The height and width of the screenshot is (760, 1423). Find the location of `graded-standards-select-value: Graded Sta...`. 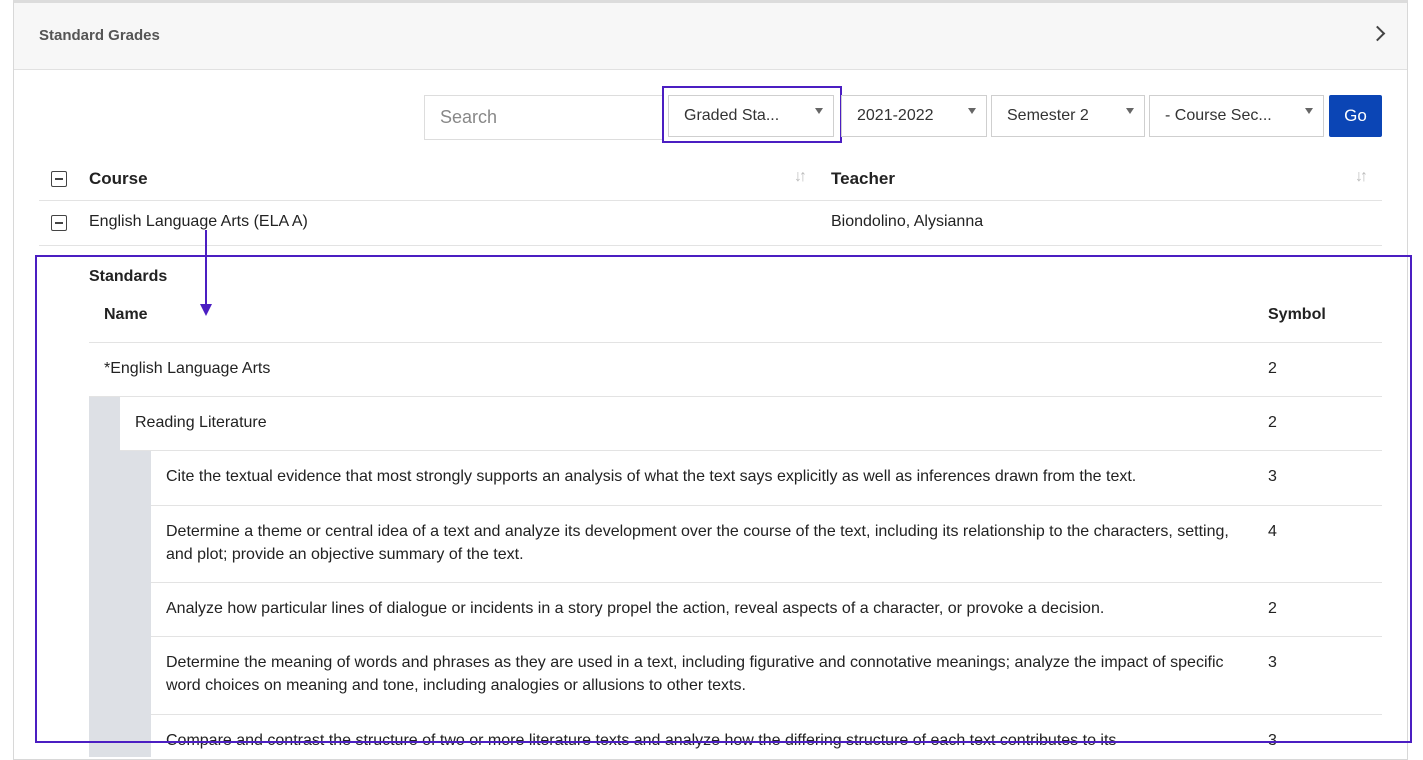

graded-standards-select-value: Graded Sta... is located at coordinates (732, 115).